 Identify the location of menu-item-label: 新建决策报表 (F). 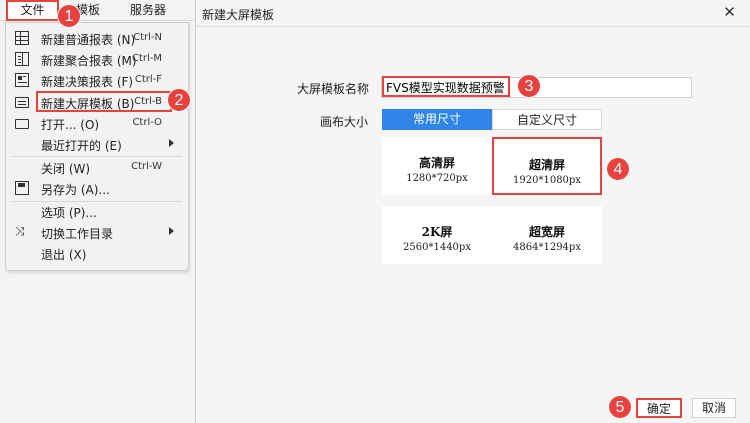
(87, 82).